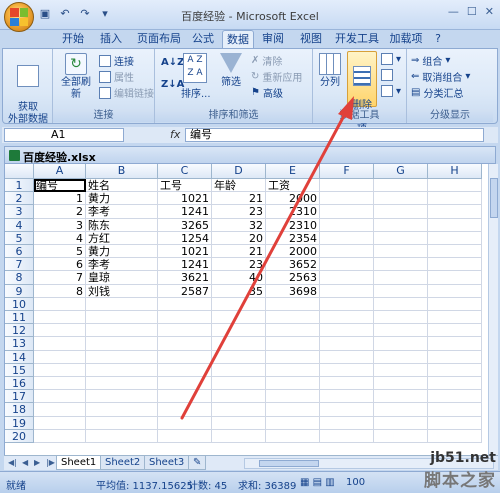 The image size is (500, 493). Describe the element at coordinates (406, 39) in the screenshot. I see `tab-addins: 加载项` at that location.